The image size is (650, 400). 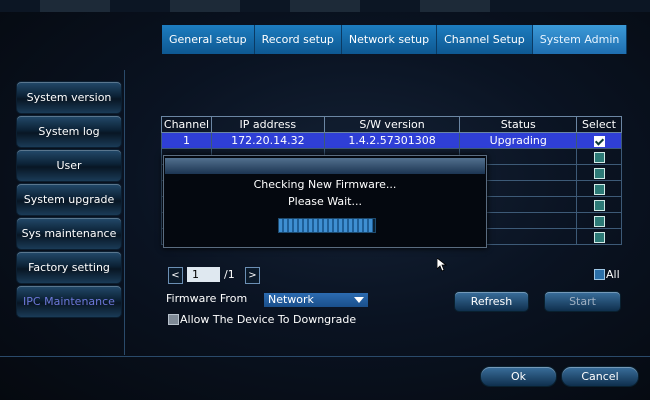 I want to click on sidebar-item-system-version: System version, so click(x=69, y=97).